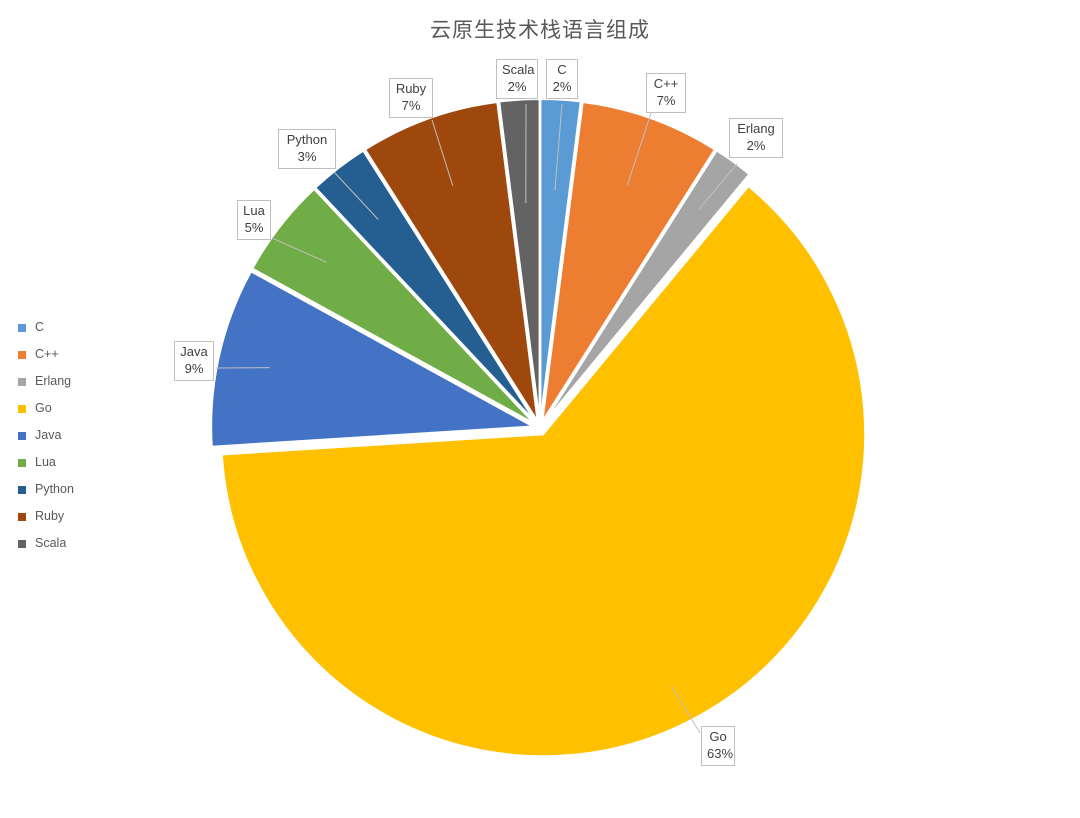 Image resolution: width=1080 pixels, height=818 pixels. What do you see at coordinates (562, 69) in the screenshot?
I see `data-label-c-name: C` at bounding box center [562, 69].